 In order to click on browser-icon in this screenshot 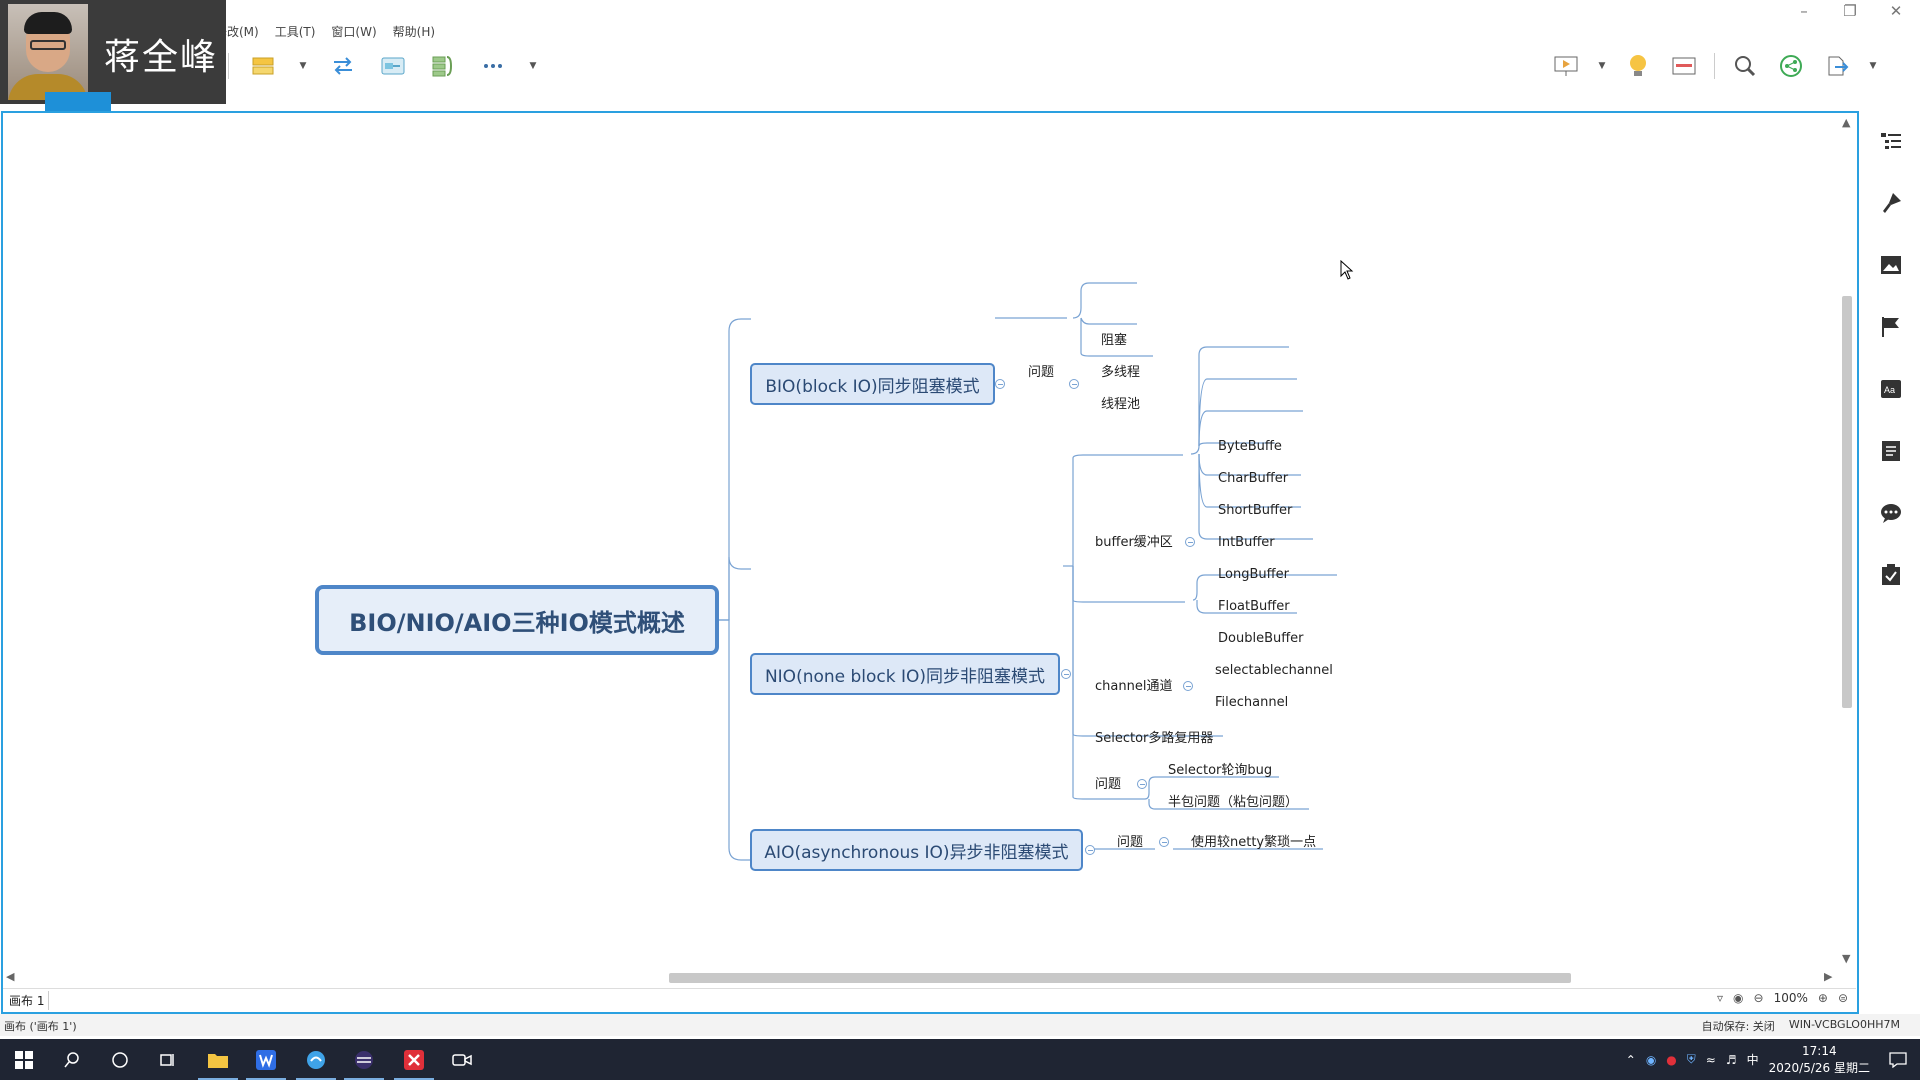, I will do `click(316, 1059)`.